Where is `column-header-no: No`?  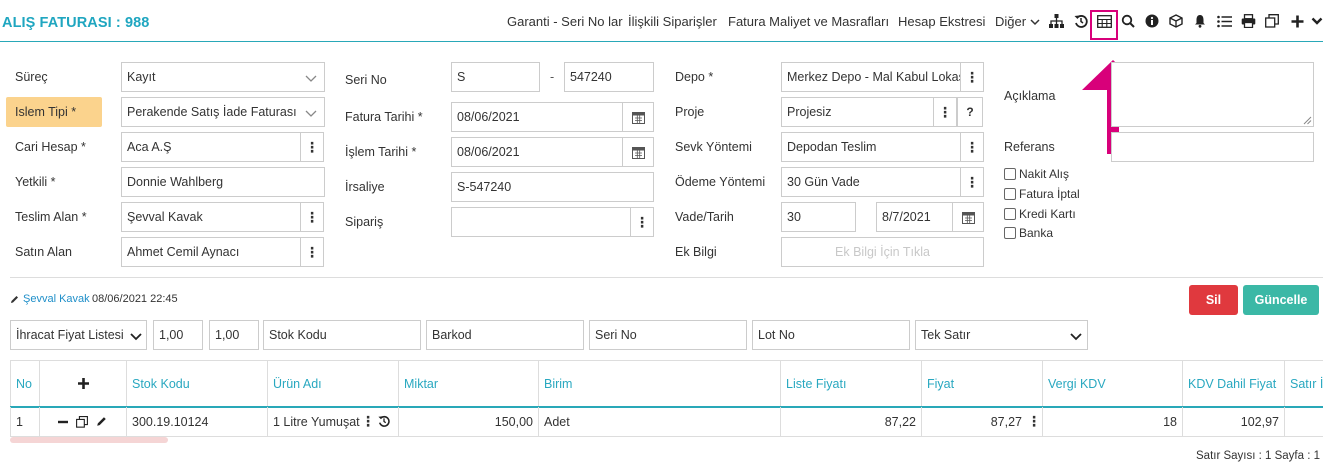
column-header-no: No is located at coordinates (24, 383).